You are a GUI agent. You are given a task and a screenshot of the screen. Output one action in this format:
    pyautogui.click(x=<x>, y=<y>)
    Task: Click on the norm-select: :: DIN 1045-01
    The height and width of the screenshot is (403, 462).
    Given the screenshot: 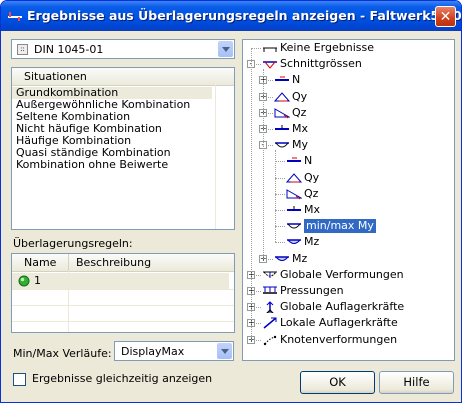 What is the action you would take?
    pyautogui.click(x=123, y=49)
    